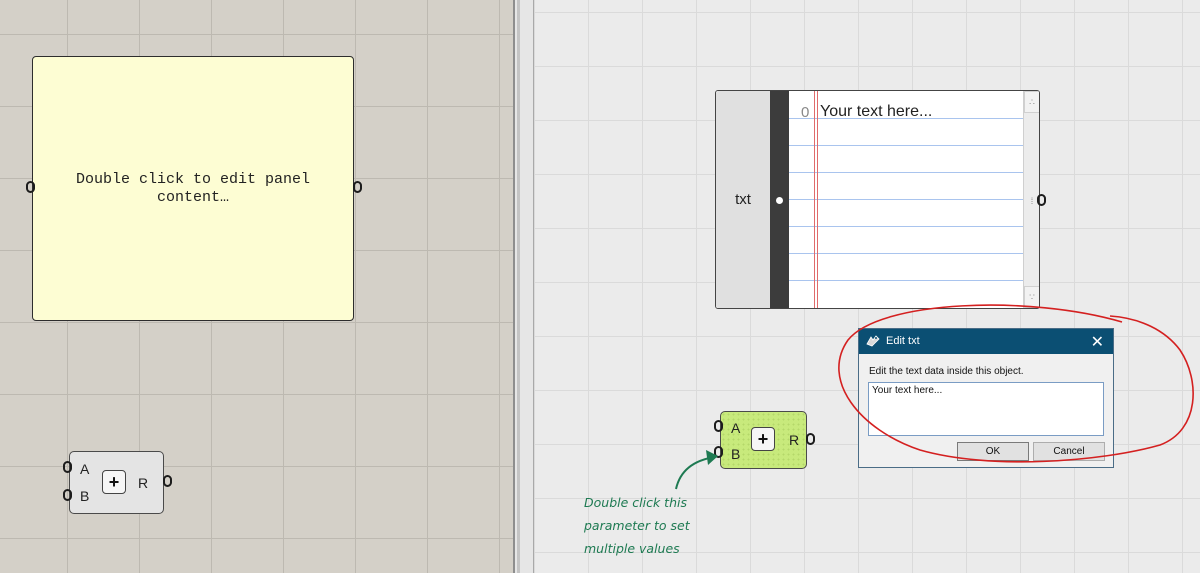 The image size is (1200, 573). What do you see at coordinates (986, 341) in the screenshot?
I see `dialog-titlebar: Edit txt ✕` at bounding box center [986, 341].